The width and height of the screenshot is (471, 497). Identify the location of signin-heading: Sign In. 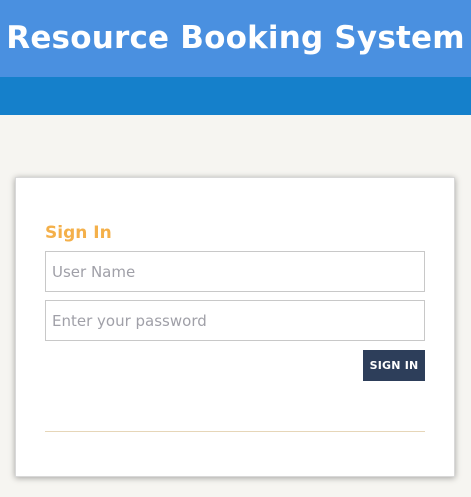
(78, 233).